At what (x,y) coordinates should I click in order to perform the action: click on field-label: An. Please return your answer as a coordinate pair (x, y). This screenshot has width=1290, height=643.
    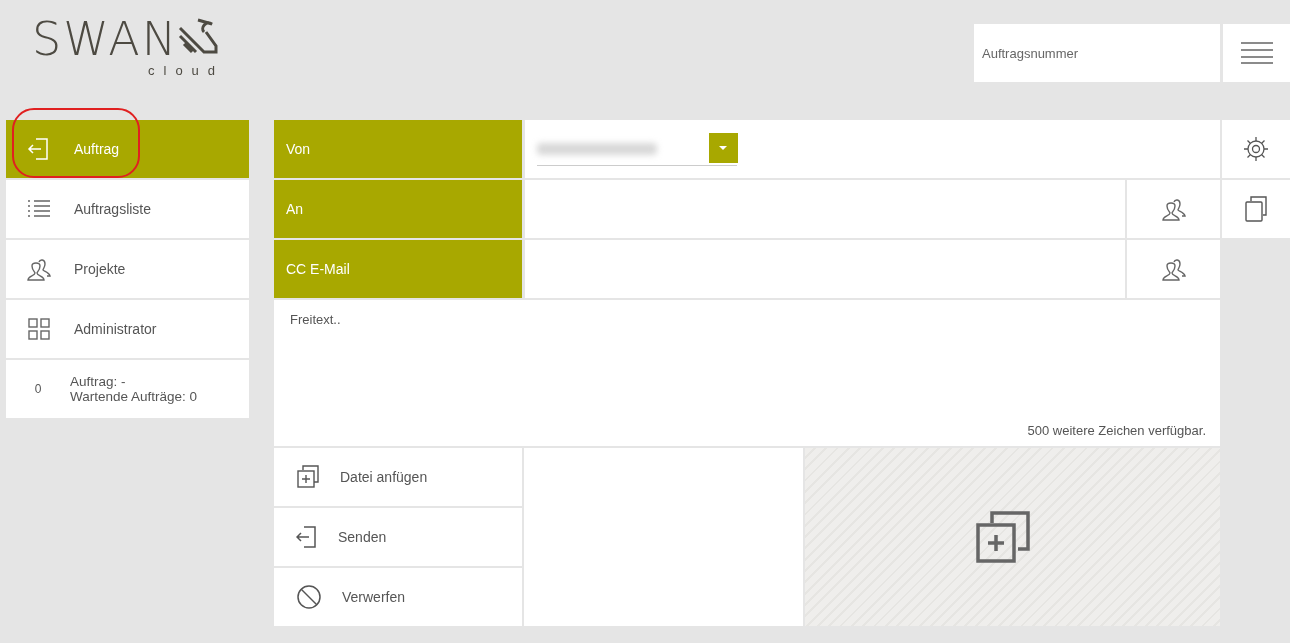
    Looking at the image, I should click on (398, 209).